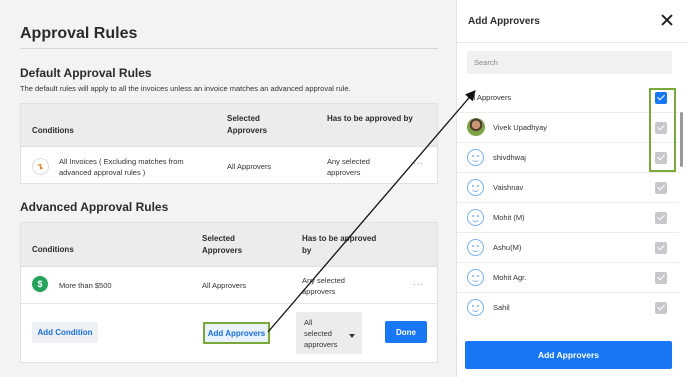 Image resolution: width=688 pixels, height=377 pixels. Describe the element at coordinates (662, 130) in the screenshot. I see `checkbox-highlight` at that location.